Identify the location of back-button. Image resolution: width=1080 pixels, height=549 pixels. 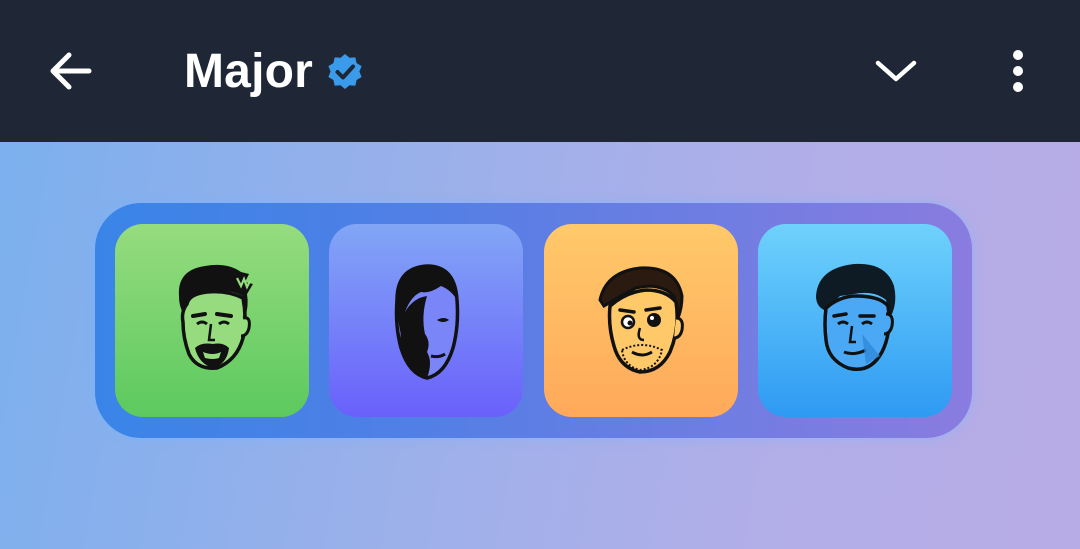
(70, 71).